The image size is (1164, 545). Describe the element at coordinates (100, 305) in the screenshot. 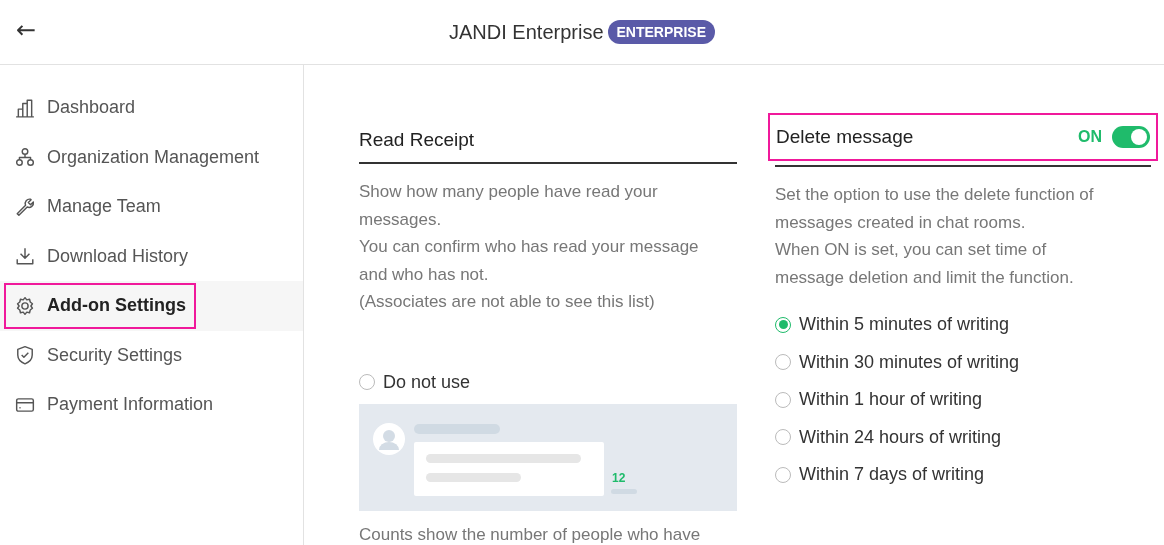

I see `sidebar-item: Add-on Settings` at that location.